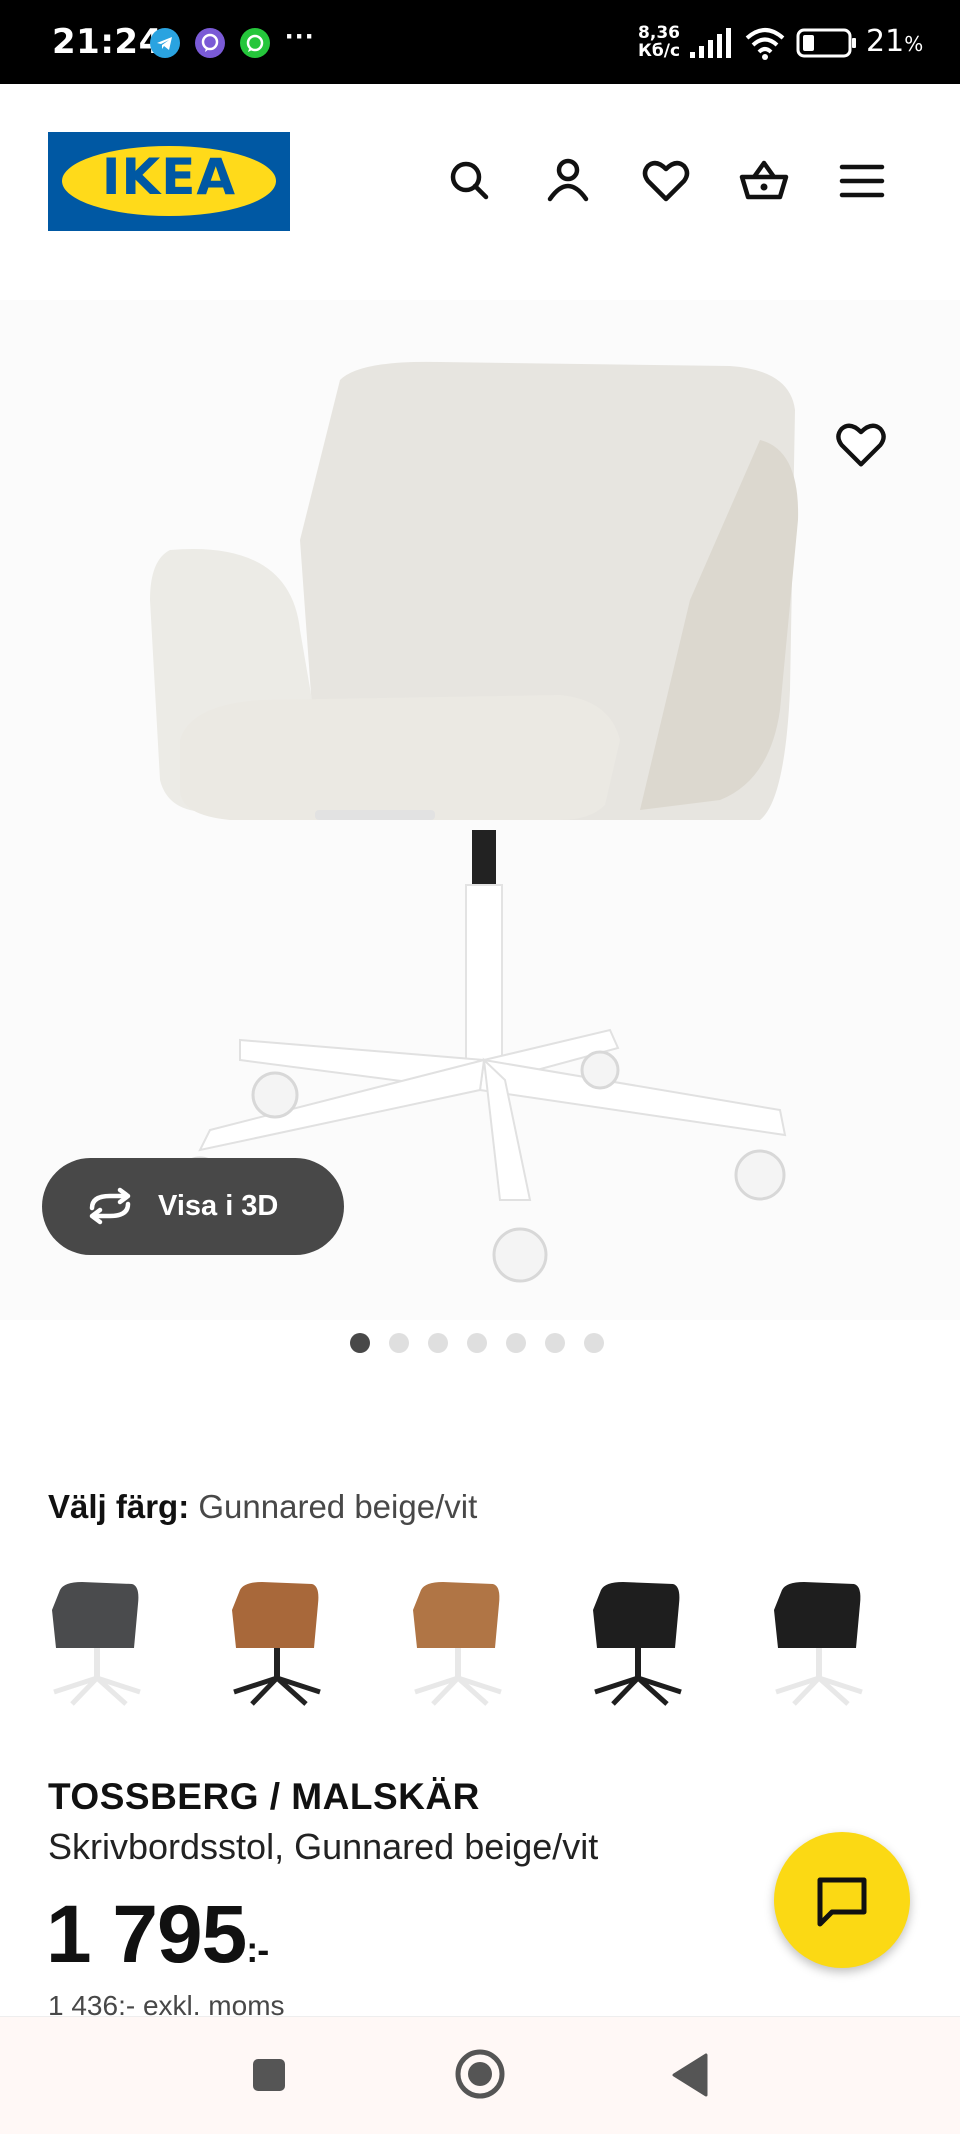 This screenshot has width=960, height=2134. I want to click on color-selection: Välj färg: Gunnared beige/vit, so click(262, 1507).